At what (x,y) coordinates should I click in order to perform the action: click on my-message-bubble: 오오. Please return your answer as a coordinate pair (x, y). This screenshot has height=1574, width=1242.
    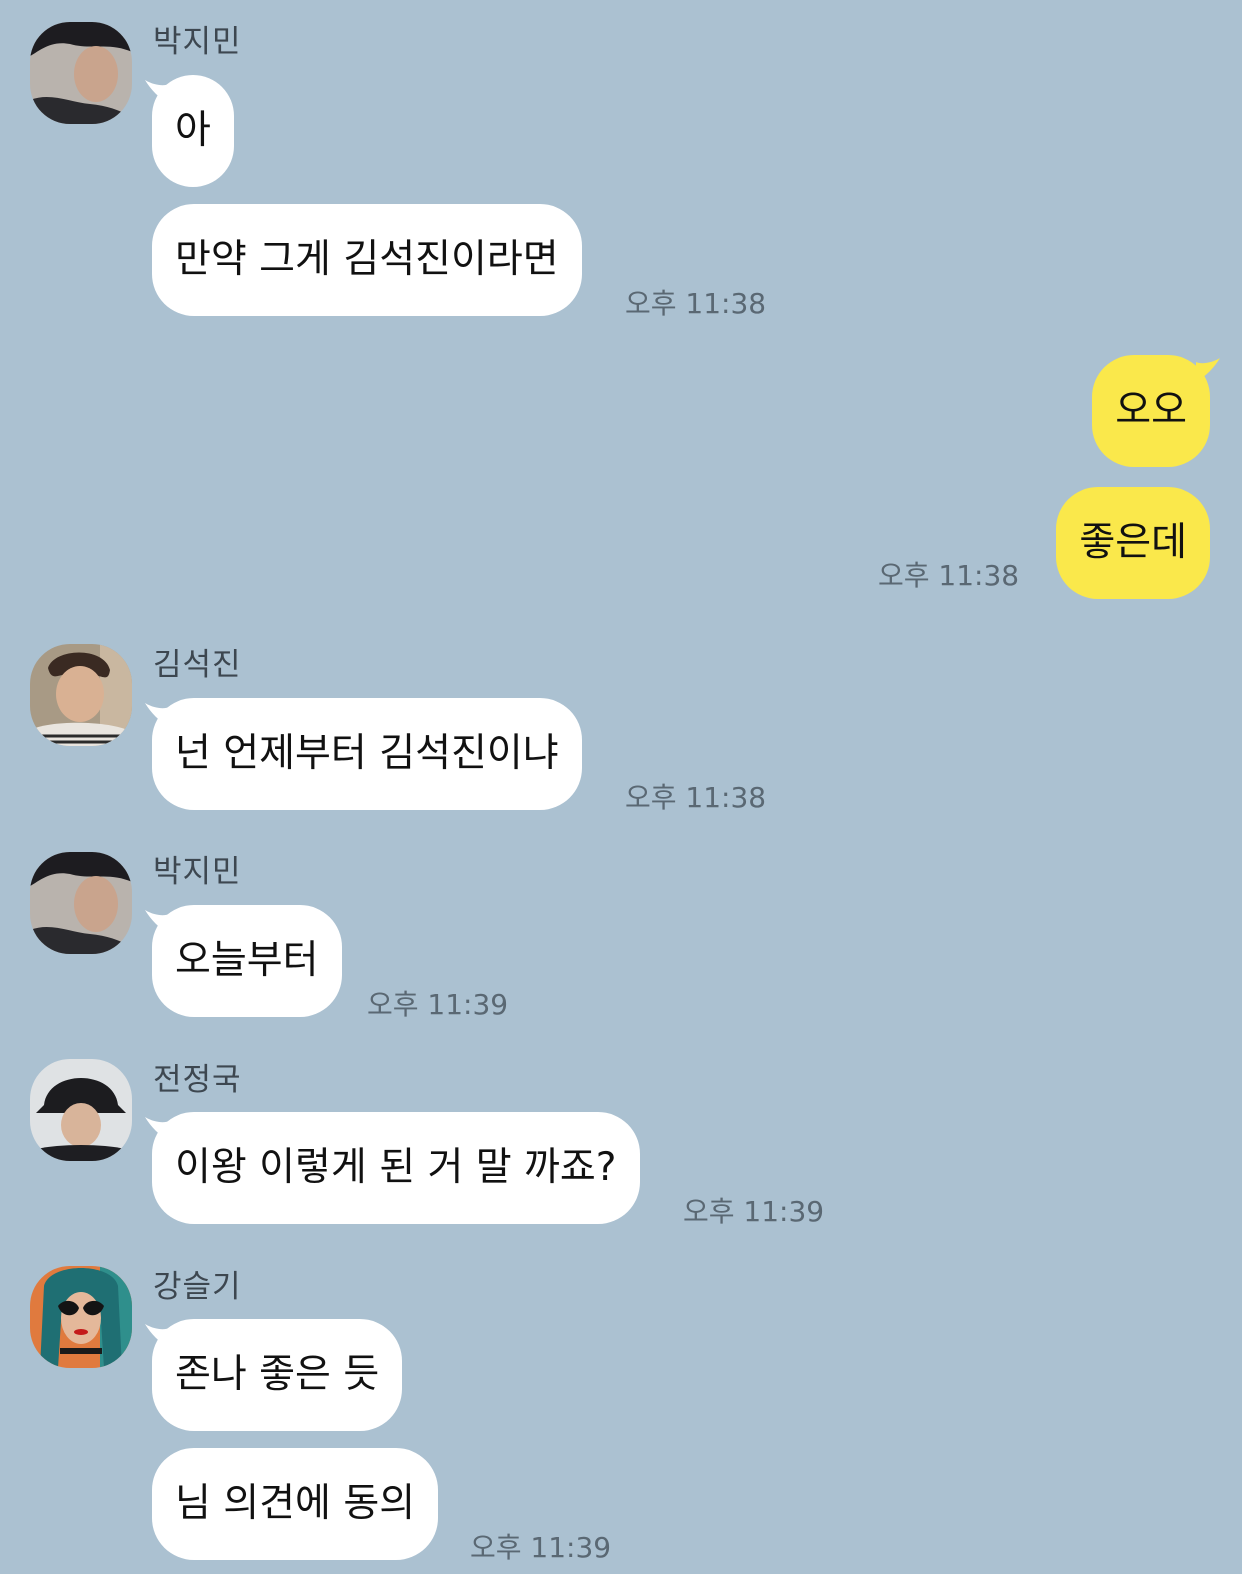
    Looking at the image, I should click on (1151, 411).